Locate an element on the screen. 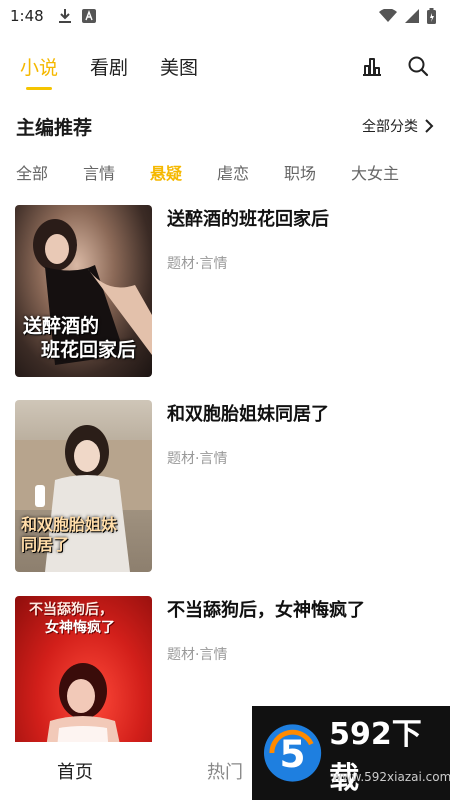 The height and width of the screenshot is (800, 450). cover-title-line: 送醉酒的 is located at coordinates (61, 326).